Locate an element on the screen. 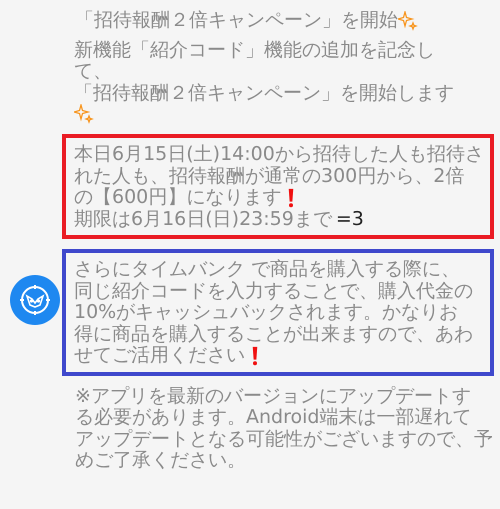 The image size is (500, 509). notice-text: 期限は6月16日(日)23:59まで is located at coordinates (203, 219).